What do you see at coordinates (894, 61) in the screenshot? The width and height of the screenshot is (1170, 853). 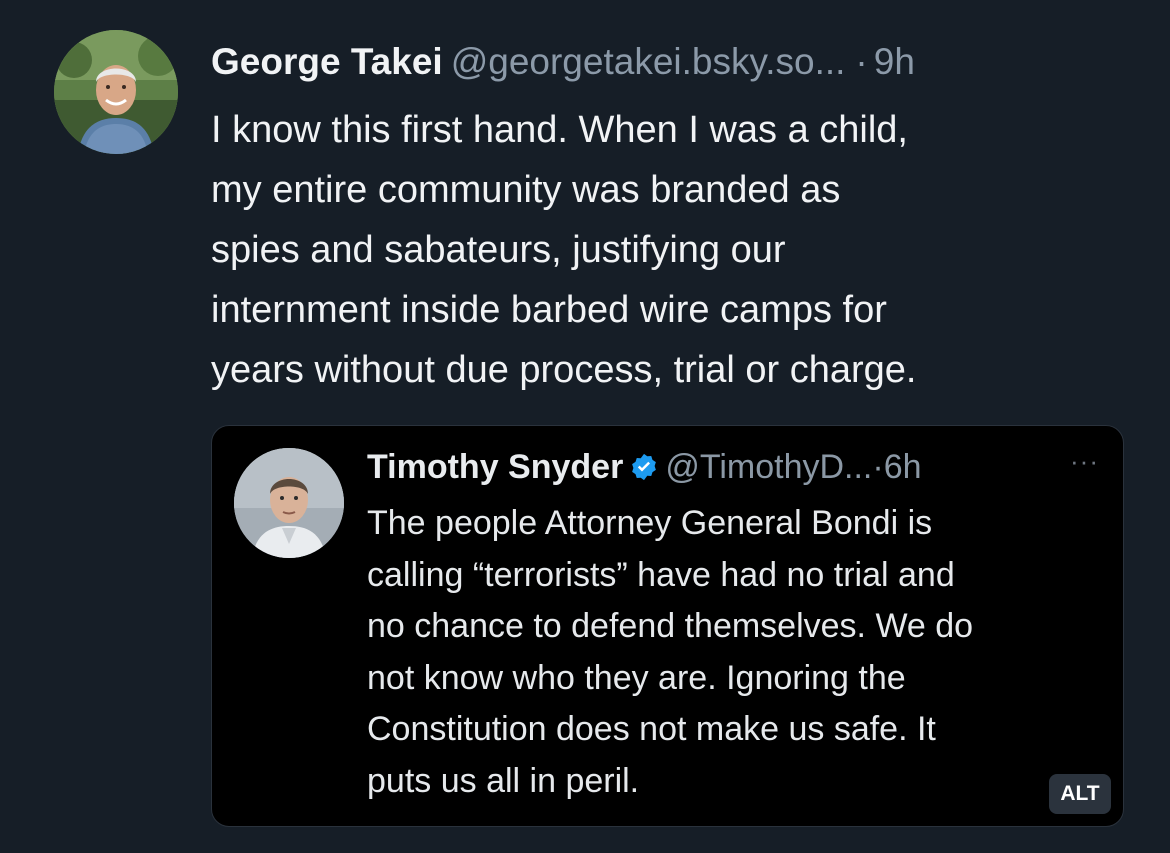 I see `post-timestamp: 9h` at bounding box center [894, 61].